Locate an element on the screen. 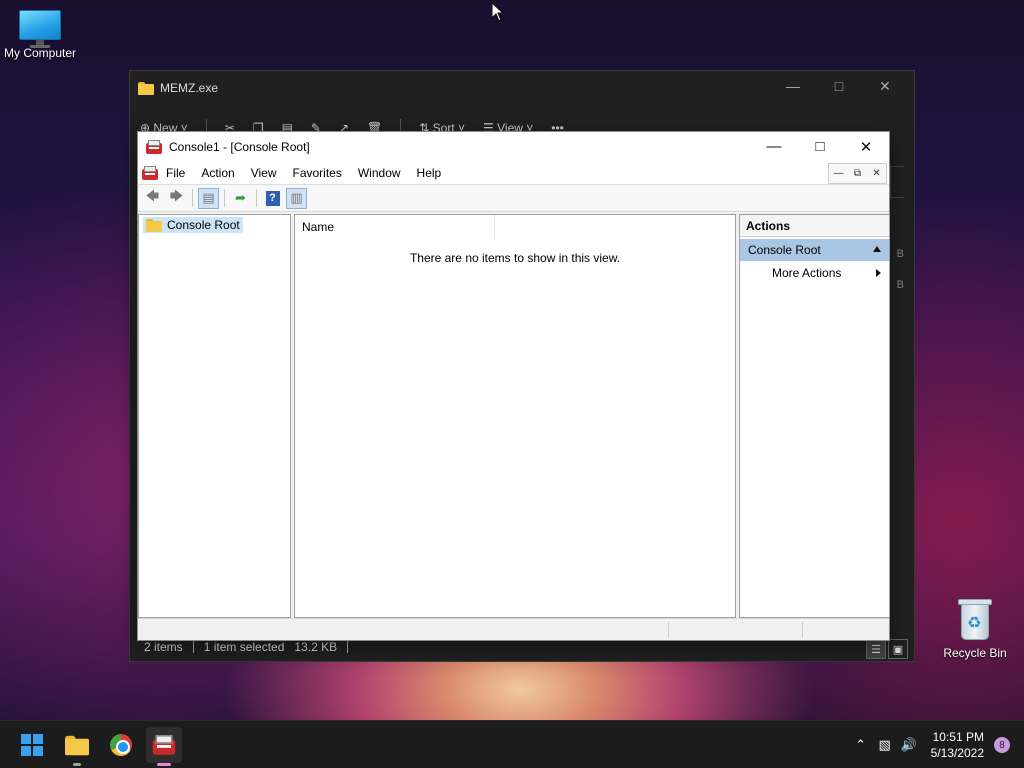 Image resolution: width=1024 pixels, height=768 pixels. taskbar-file-explorer is located at coordinates (77, 746).